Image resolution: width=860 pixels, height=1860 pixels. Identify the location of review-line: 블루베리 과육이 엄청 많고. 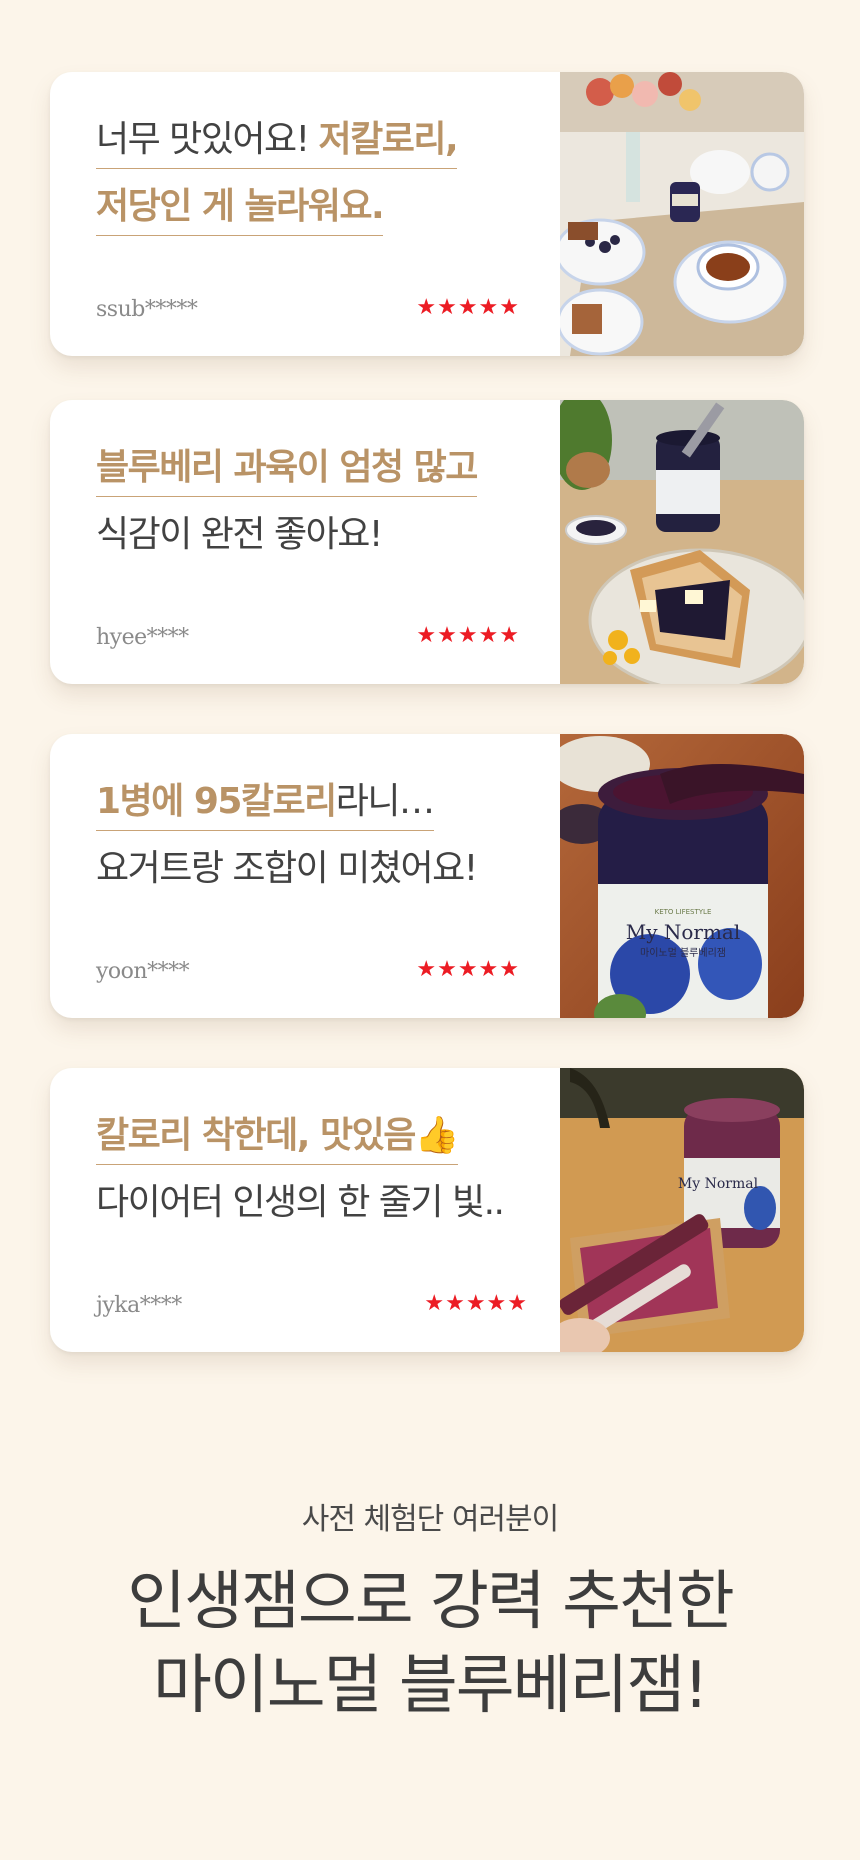
(287, 470).